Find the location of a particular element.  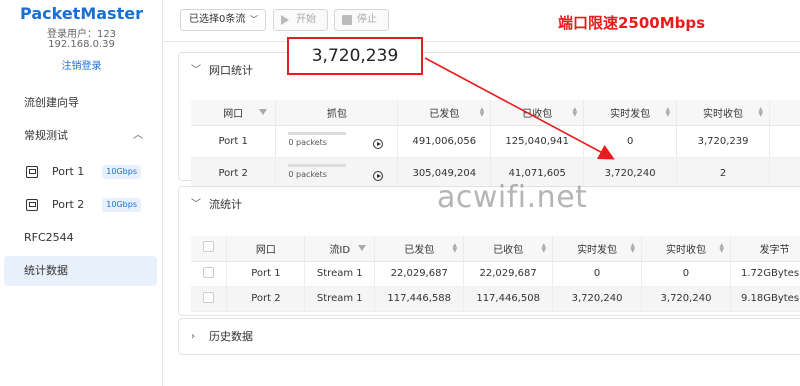

cell-capture: 0 packets is located at coordinates (337, 141).